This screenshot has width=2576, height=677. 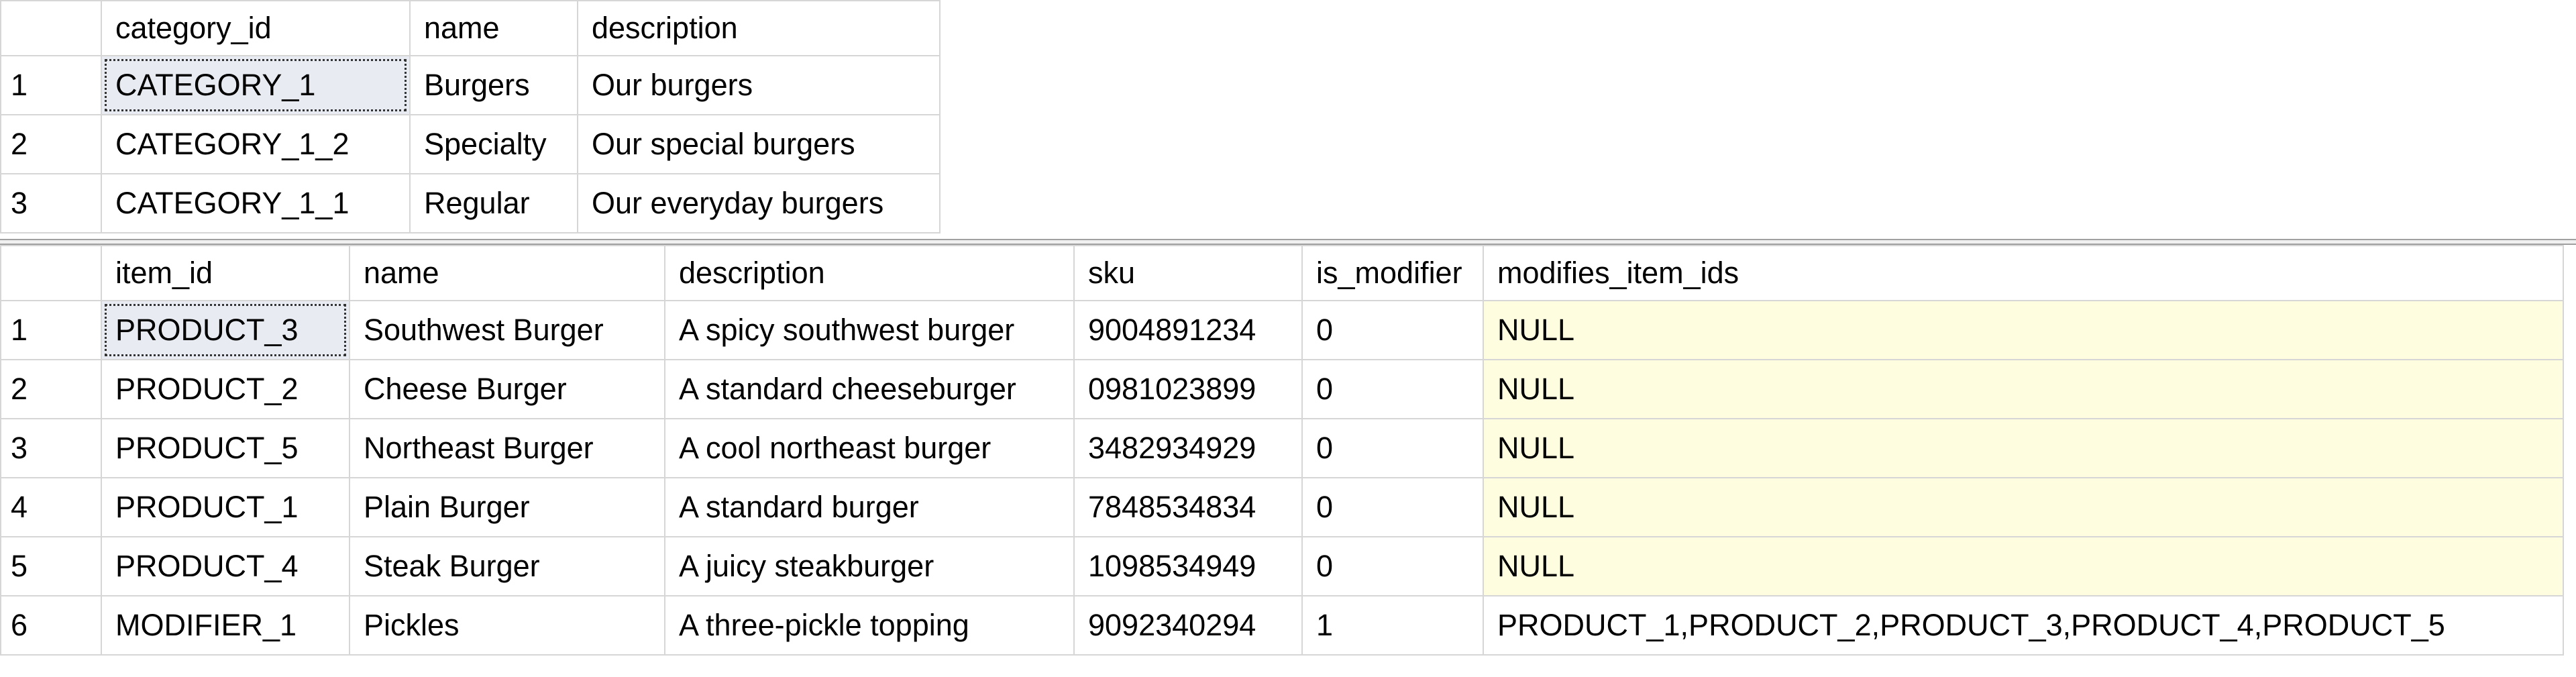 I want to click on cell-item-id: PRODUCT_4, so click(x=225, y=566).